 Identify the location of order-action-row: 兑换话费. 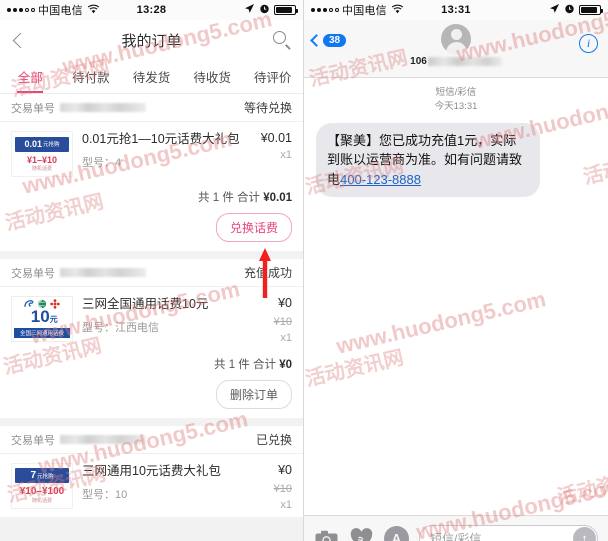
(151, 232).